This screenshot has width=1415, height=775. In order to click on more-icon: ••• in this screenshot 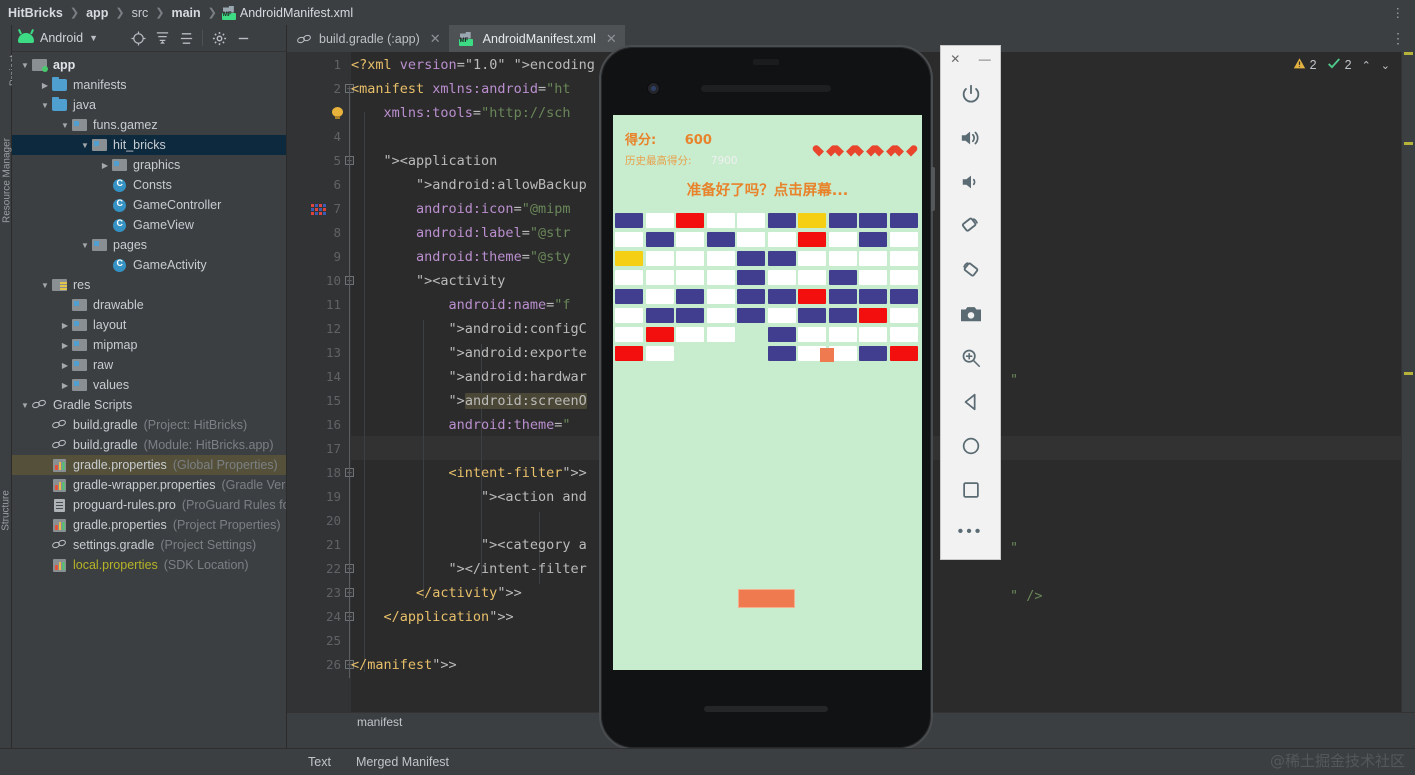, I will do `click(970, 532)`.